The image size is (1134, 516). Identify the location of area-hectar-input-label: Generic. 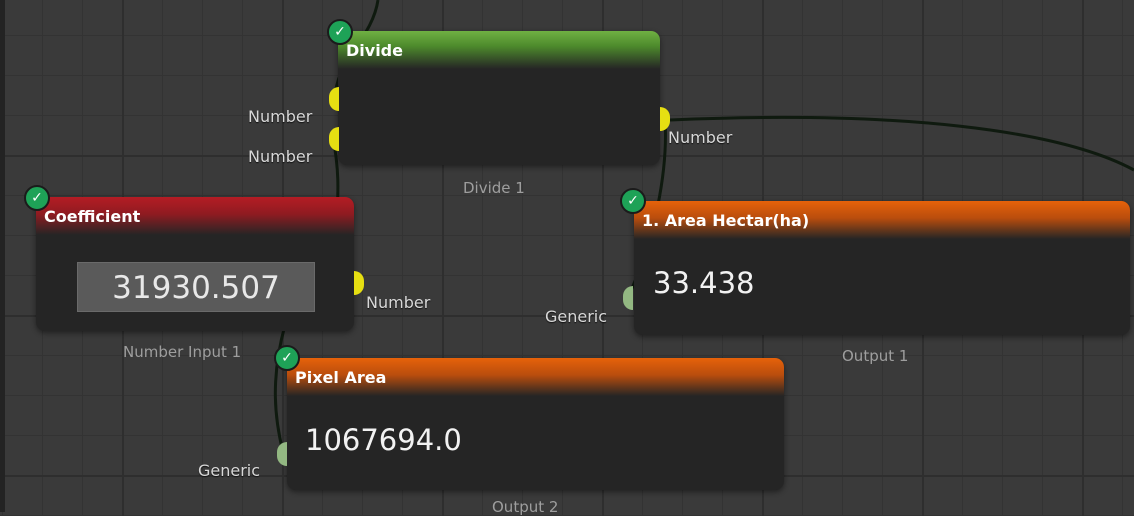
(576, 316).